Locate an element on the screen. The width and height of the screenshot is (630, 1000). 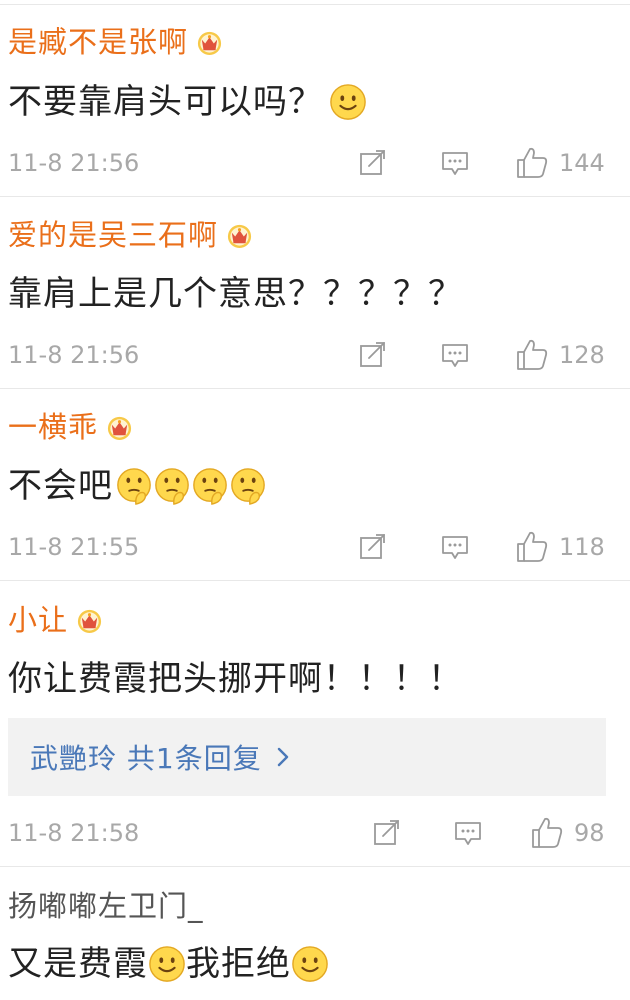
like-button: 118 is located at coordinates (560, 547).